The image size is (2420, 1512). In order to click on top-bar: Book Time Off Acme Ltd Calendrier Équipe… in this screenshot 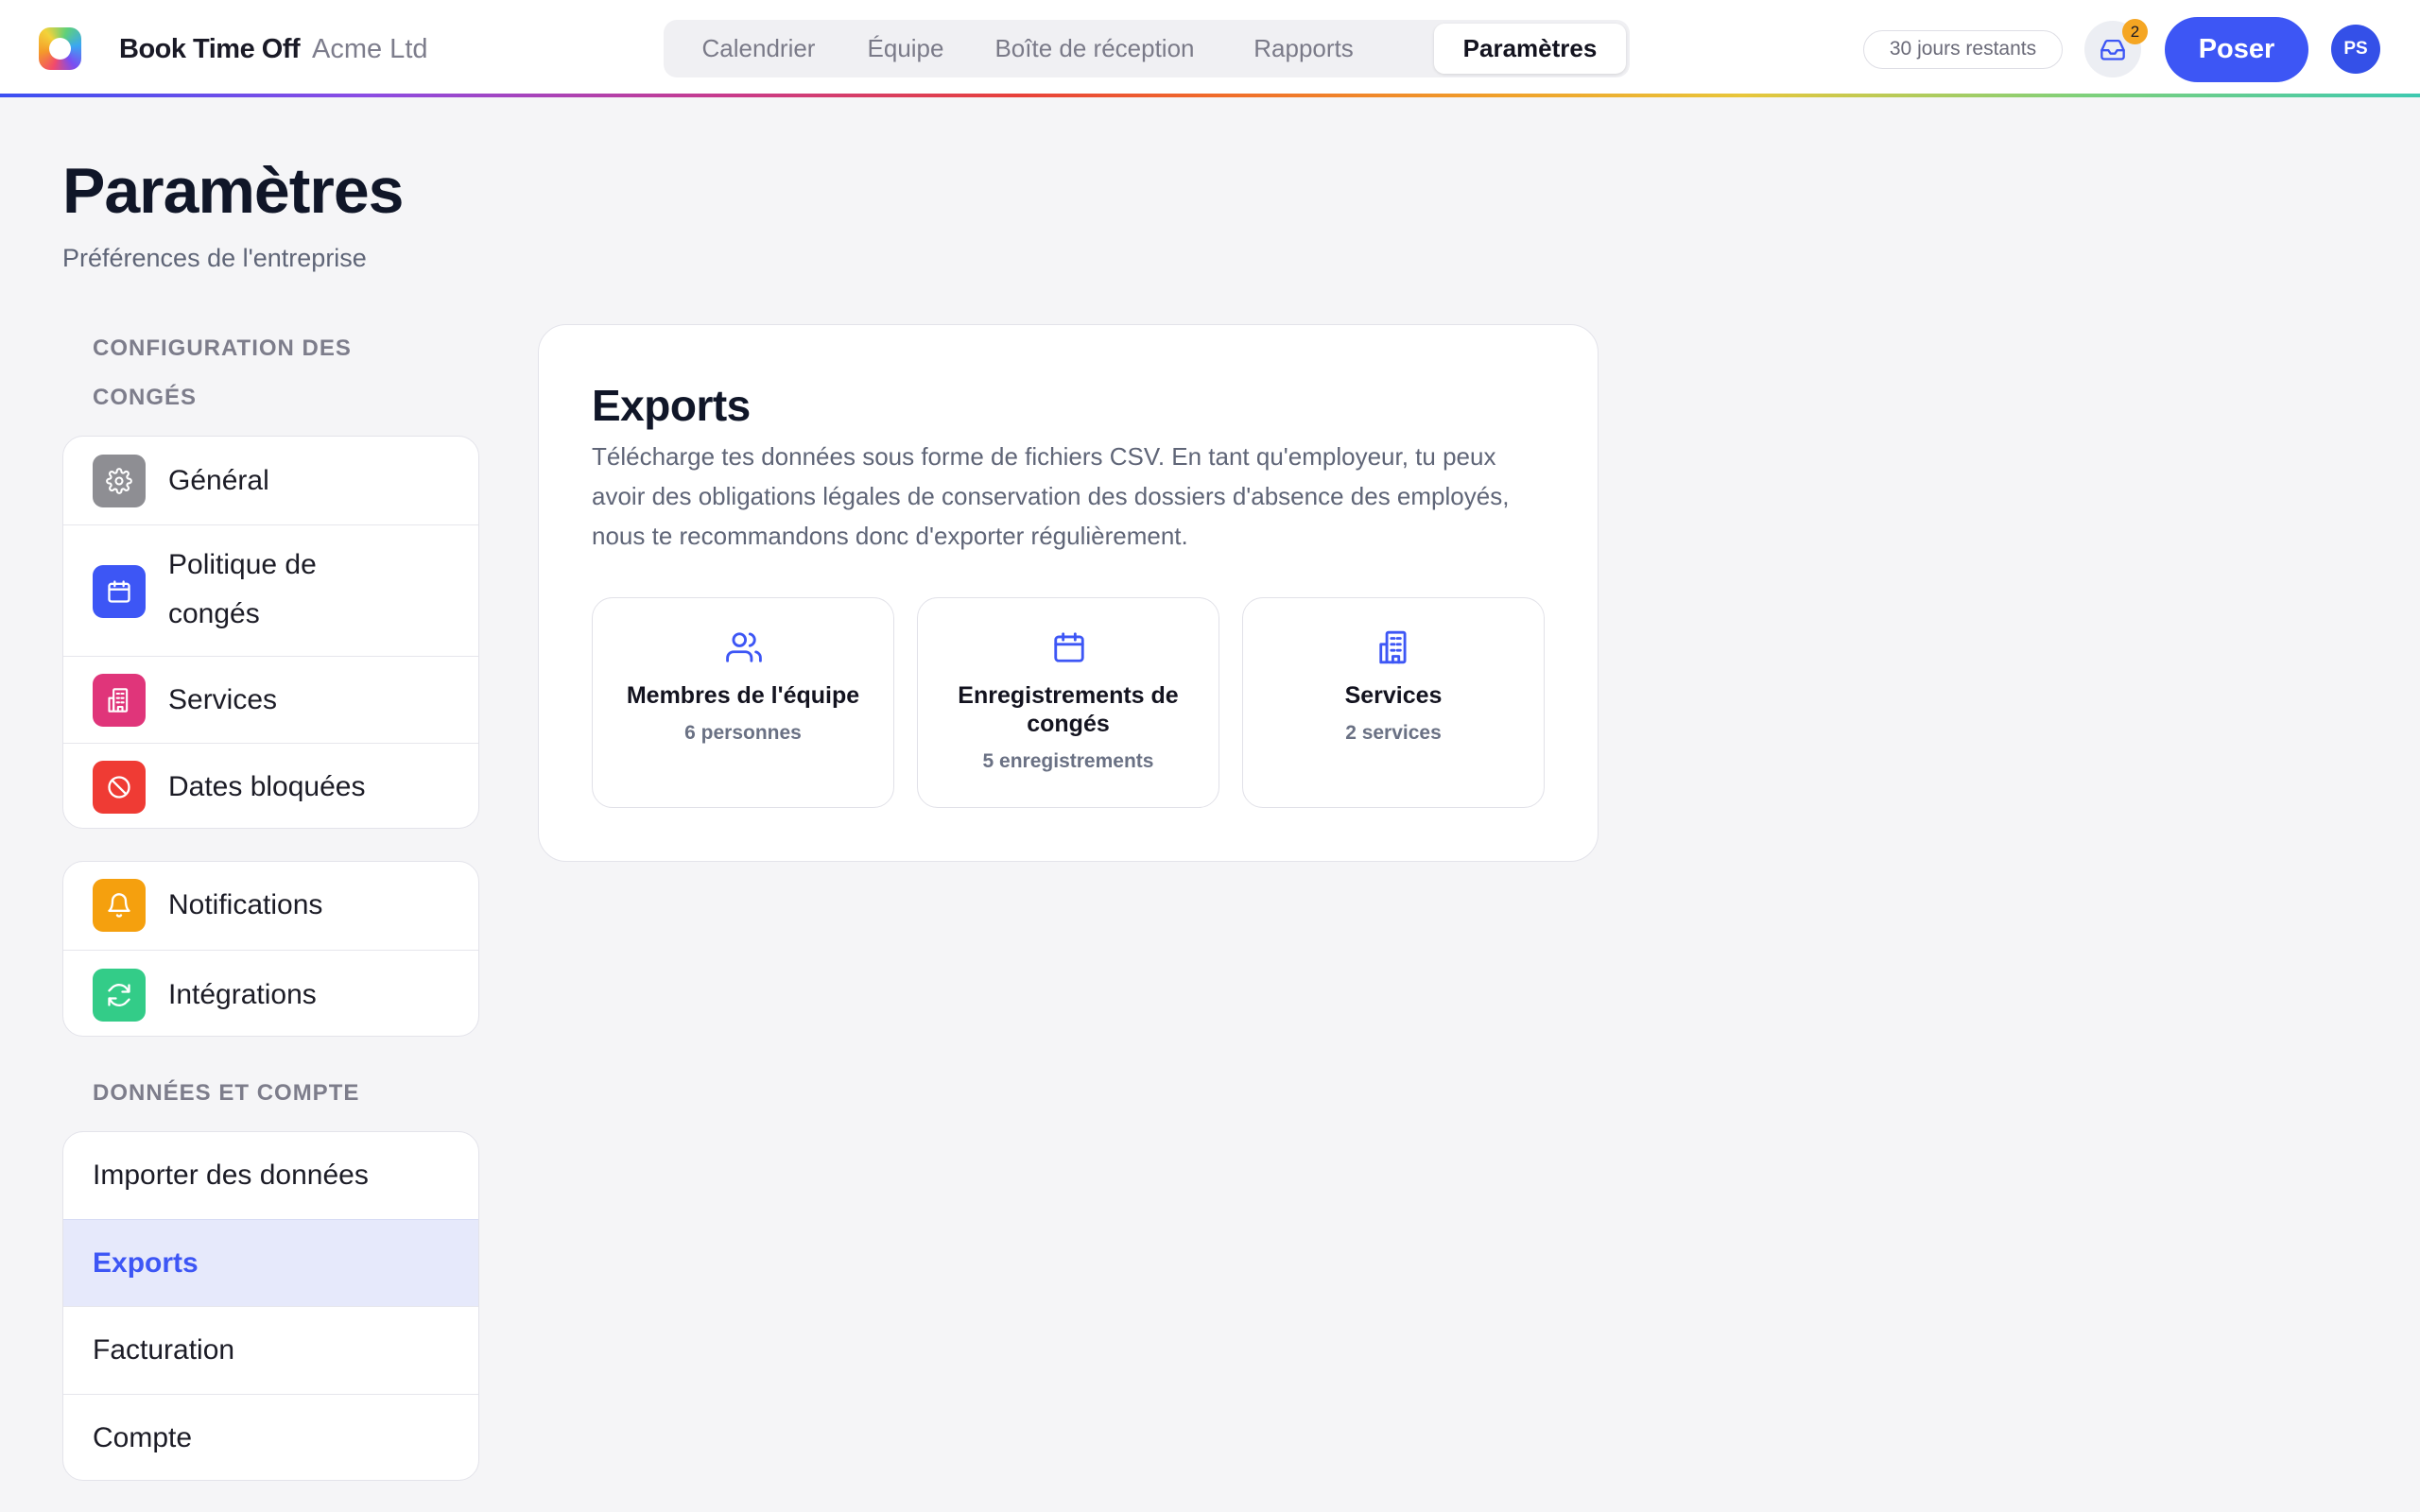, I will do `click(1210, 47)`.